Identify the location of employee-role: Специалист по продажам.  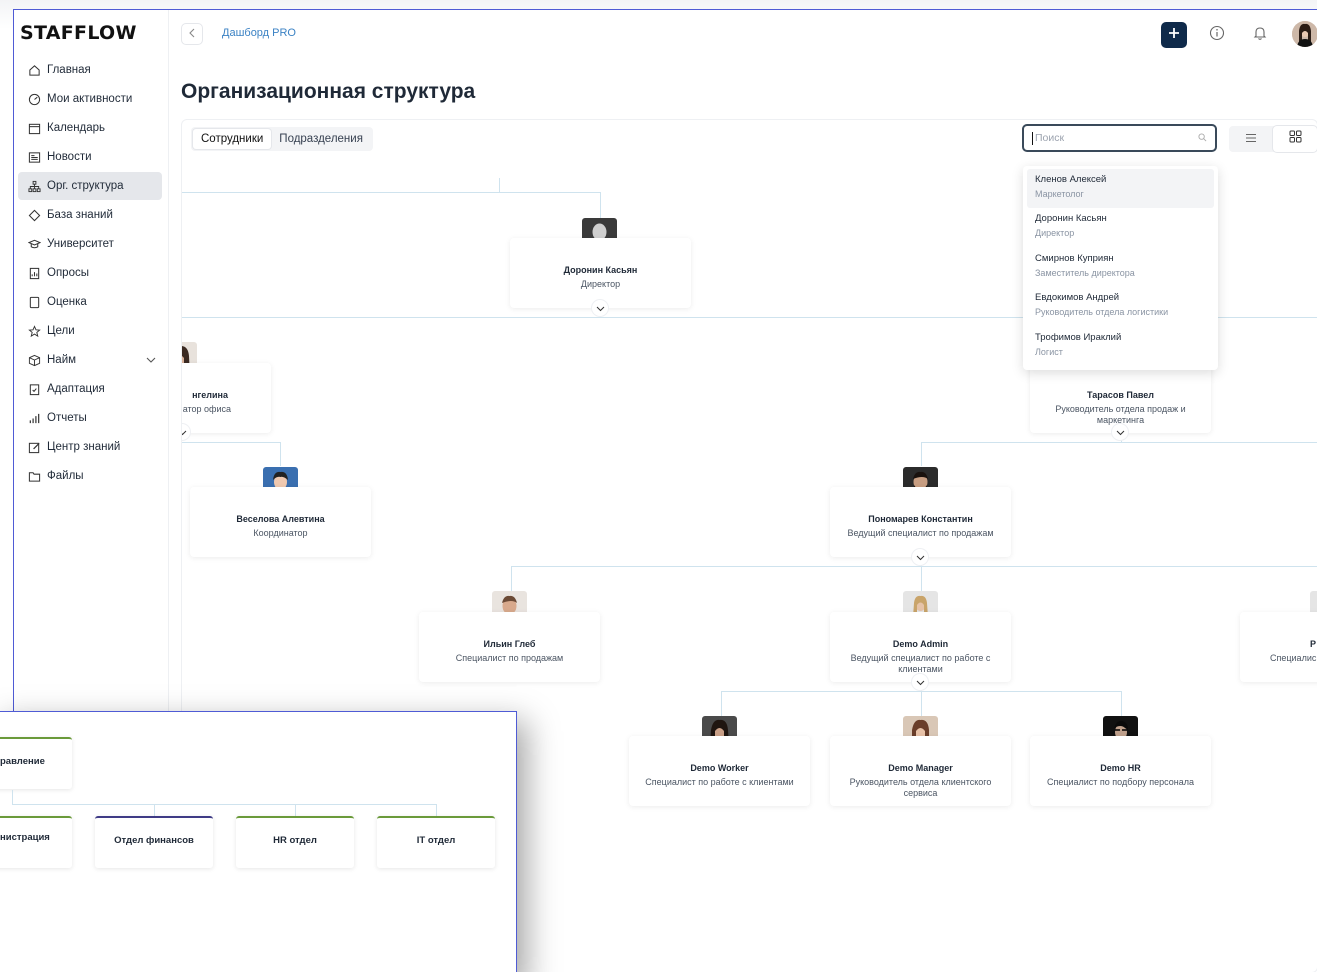
(509, 658).